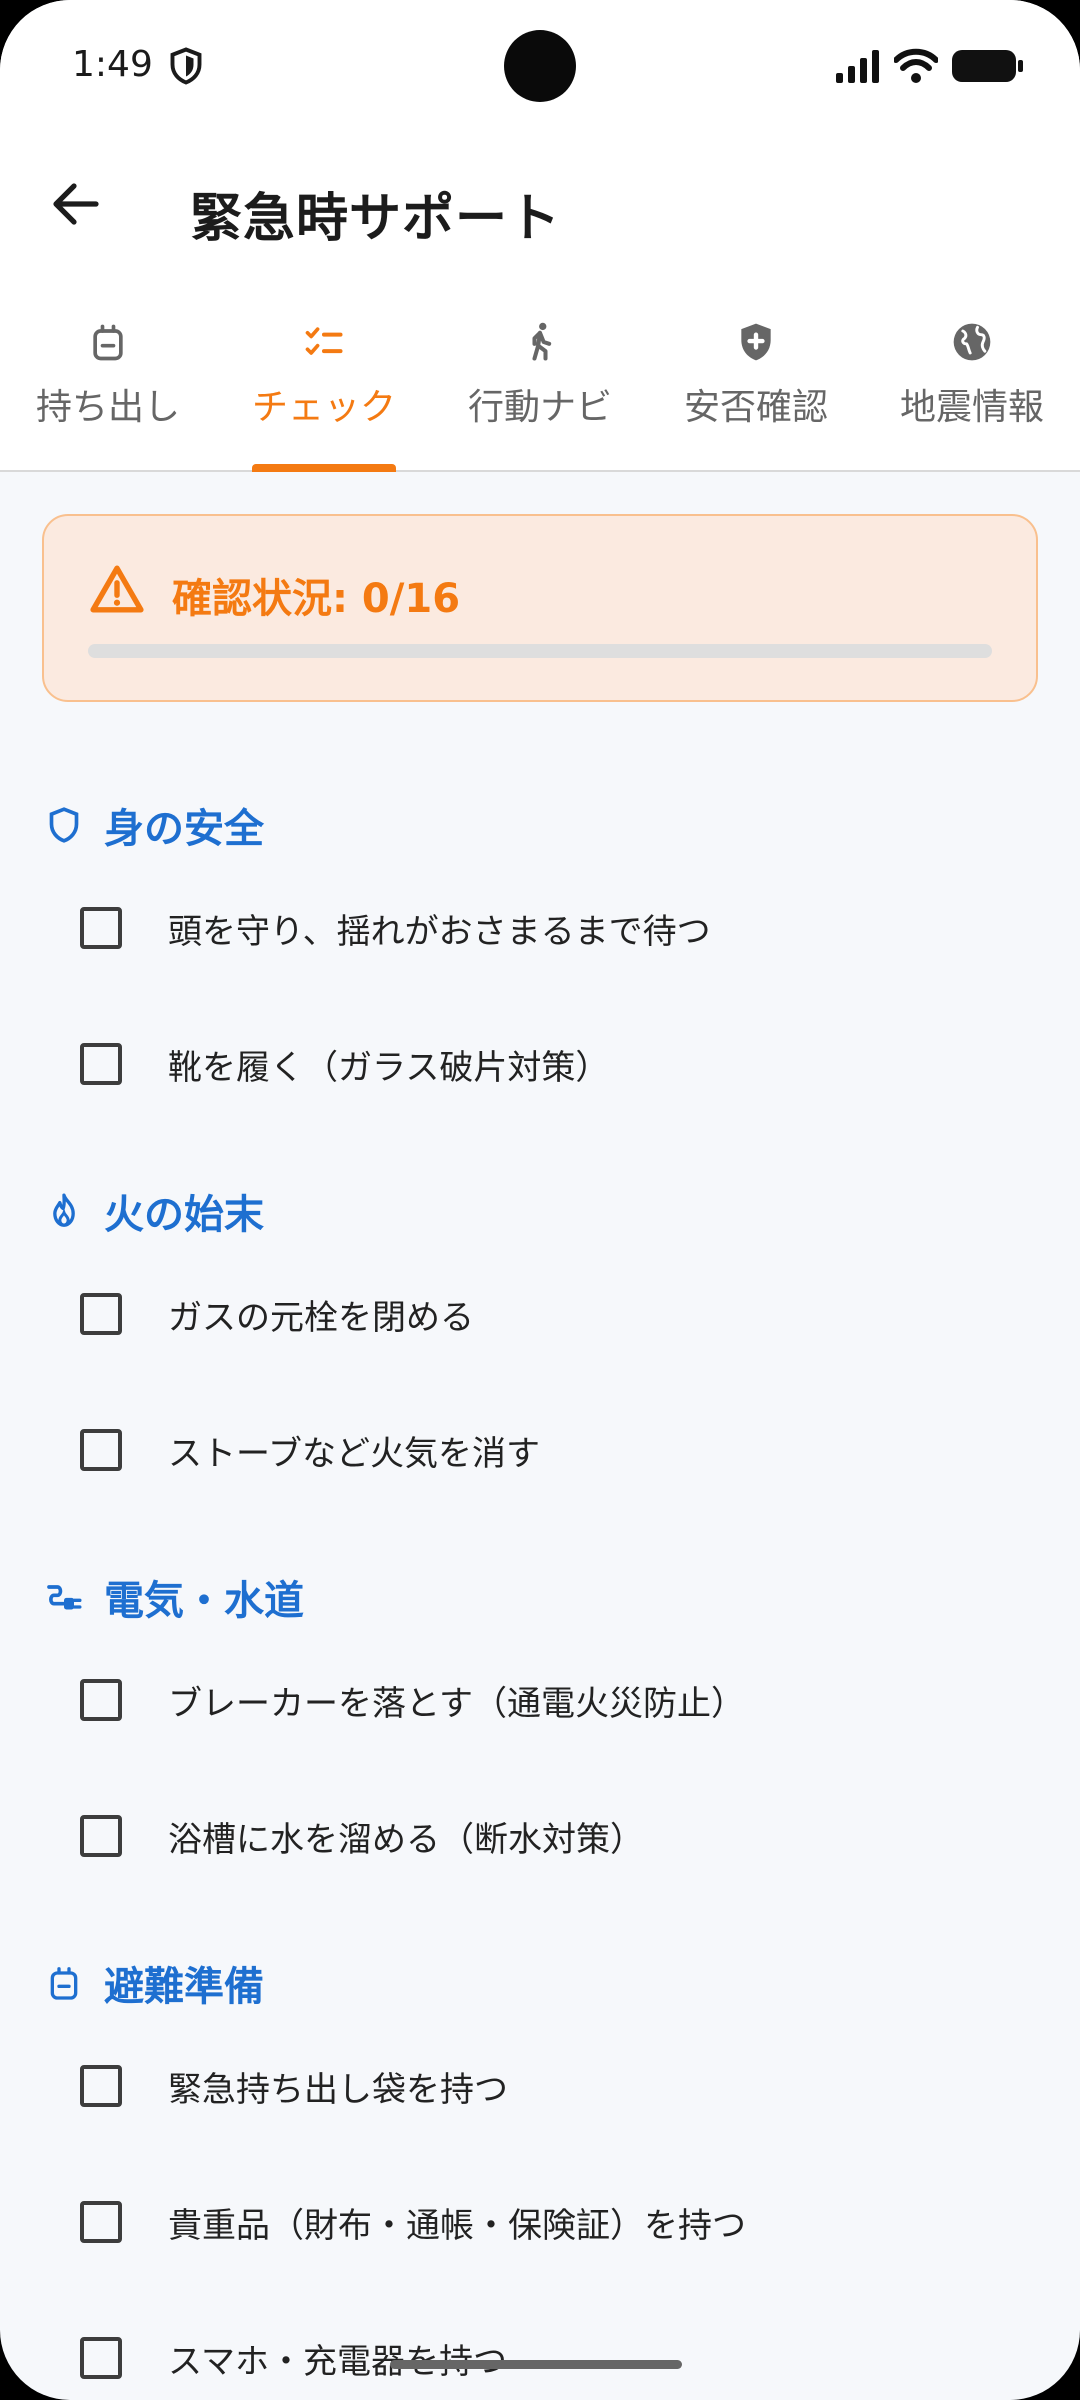 The image size is (1080, 2400). What do you see at coordinates (117, 589) in the screenshot?
I see `warning-icon` at bounding box center [117, 589].